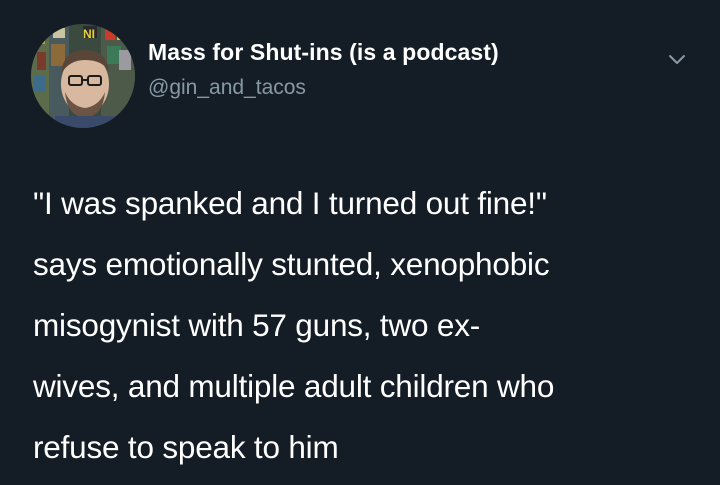 Image resolution: width=720 pixels, height=485 pixels. I want to click on tweet-options-button, so click(677, 59).